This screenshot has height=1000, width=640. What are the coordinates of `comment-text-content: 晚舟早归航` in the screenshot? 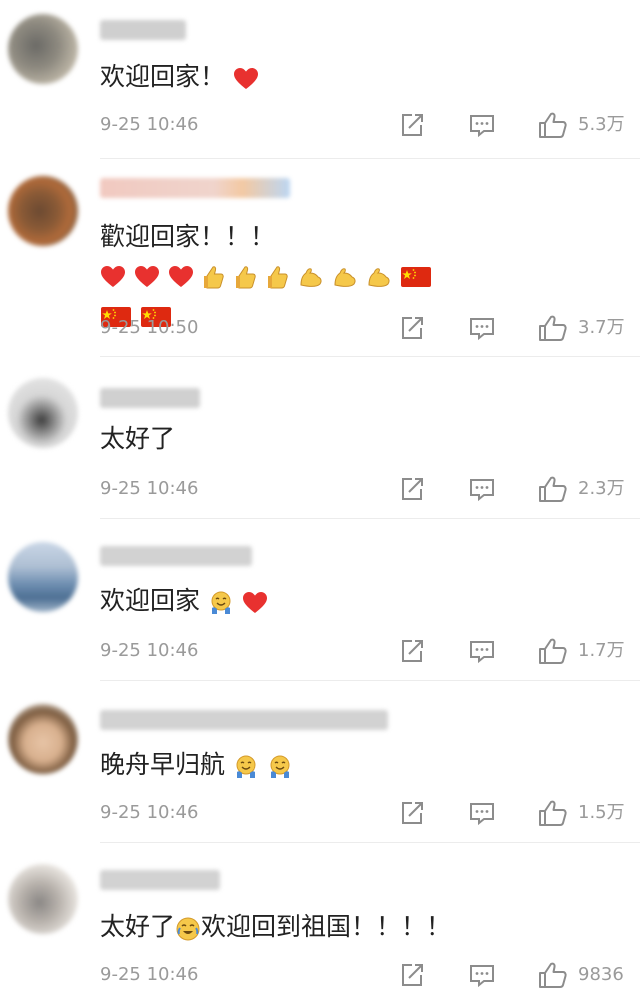 It's located at (163, 764).